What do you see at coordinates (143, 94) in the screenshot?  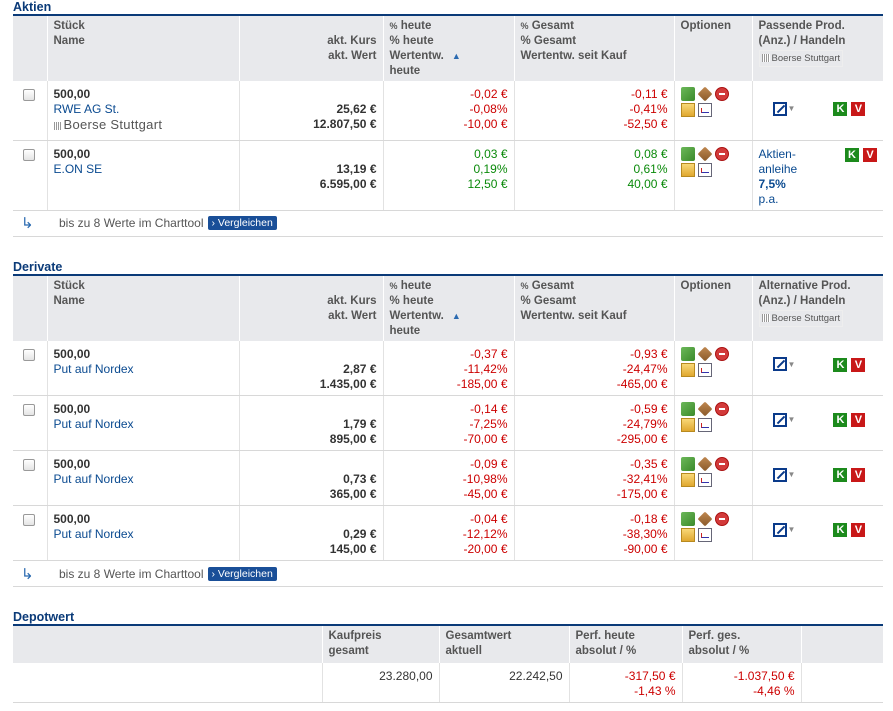 I see `row-qty: 500,00` at bounding box center [143, 94].